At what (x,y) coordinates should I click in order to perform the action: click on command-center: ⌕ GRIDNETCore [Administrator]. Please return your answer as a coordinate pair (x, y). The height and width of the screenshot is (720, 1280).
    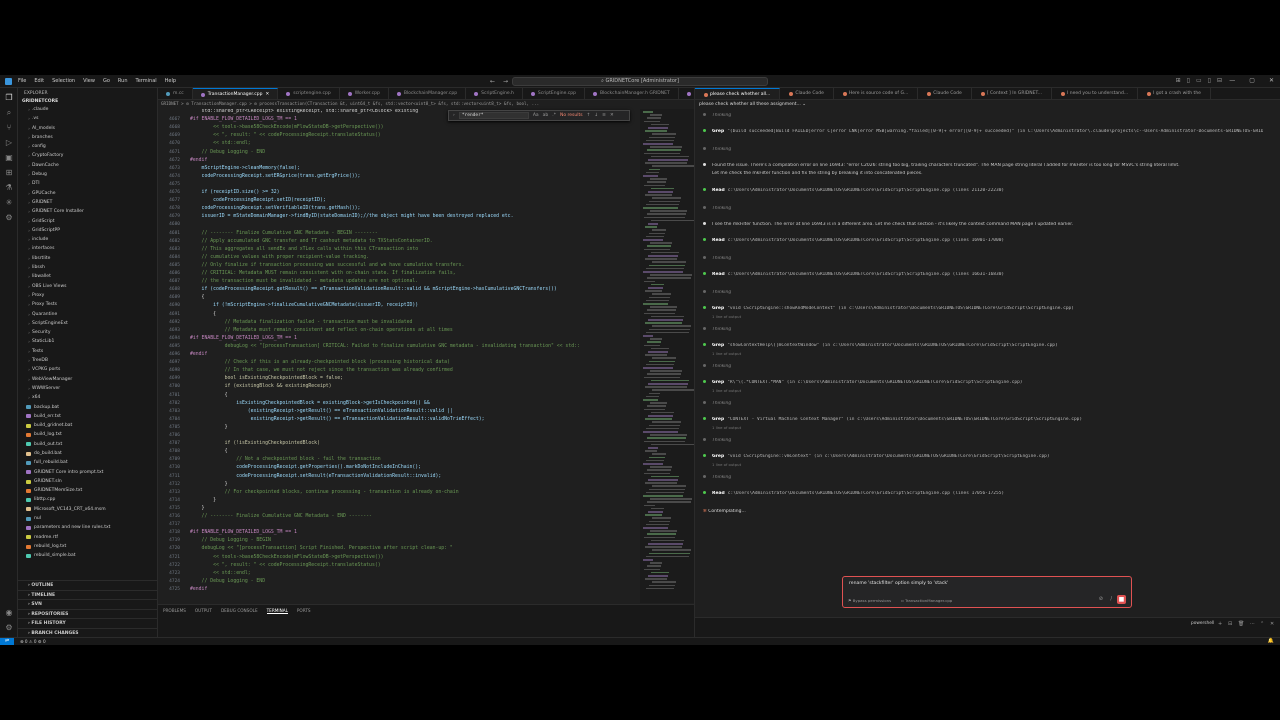
    Looking at the image, I should click on (640, 81).